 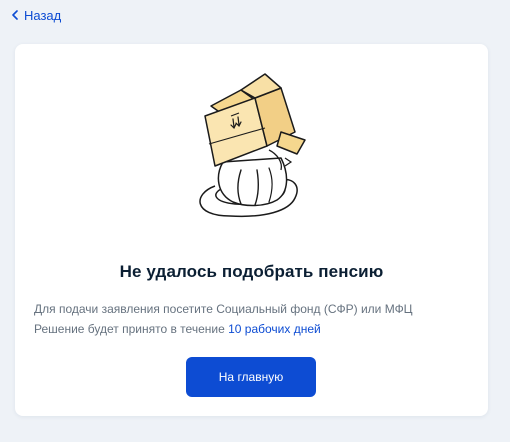 I want to click on back-link: Назад, so click(x=36, y=15).